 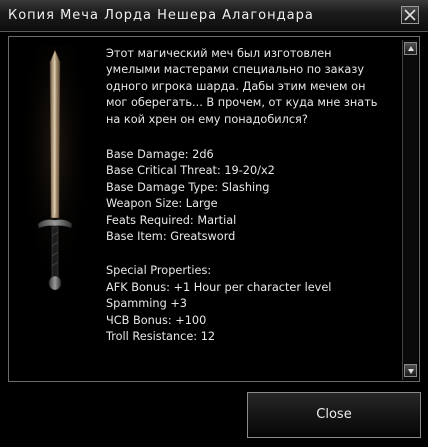 I want to click on arrow-down-icon, so click(x=410, y=370).